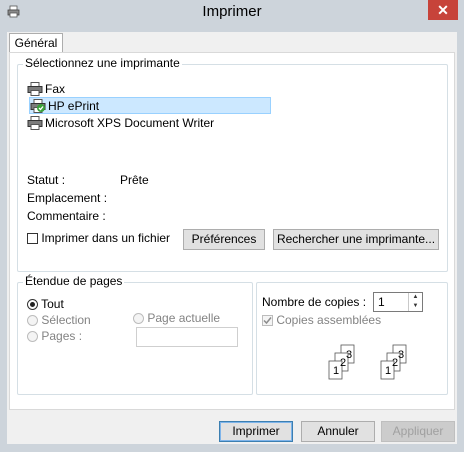 Image resolution: width=464 pixels, height=452 pixels. Describe the element at coordinates (418, 431) in the screenshot. I see `apply-button: Appliquer` at that location.